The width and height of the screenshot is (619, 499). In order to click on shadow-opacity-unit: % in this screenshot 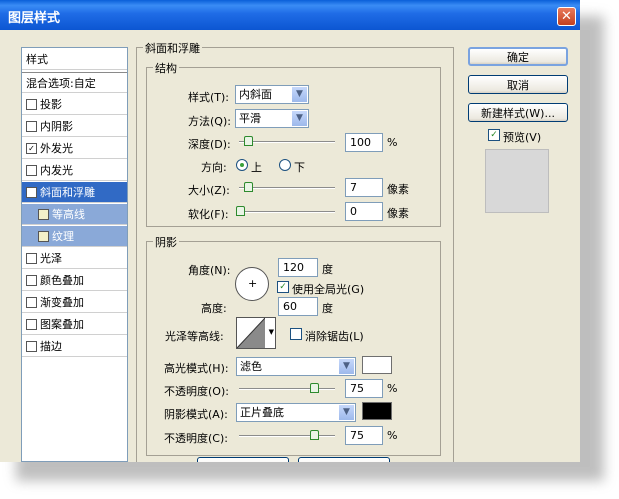, I will do `click(392, 435)`.